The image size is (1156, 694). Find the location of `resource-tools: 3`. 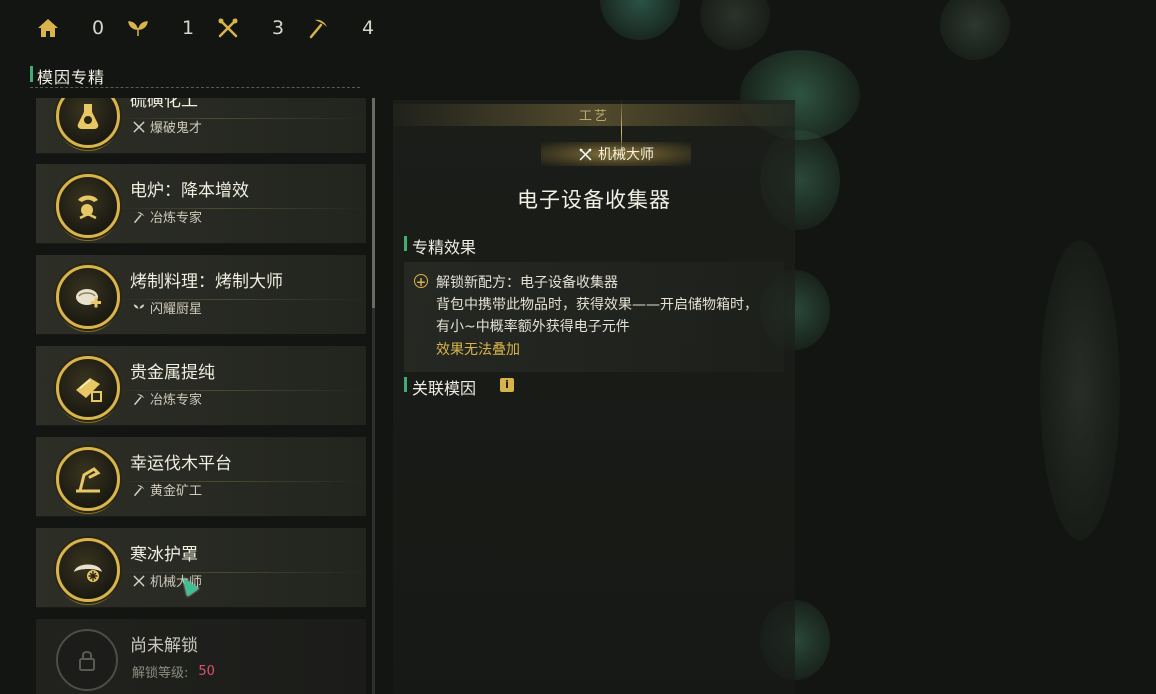

resource-tools: 3 is located at coordinates (250, 28).